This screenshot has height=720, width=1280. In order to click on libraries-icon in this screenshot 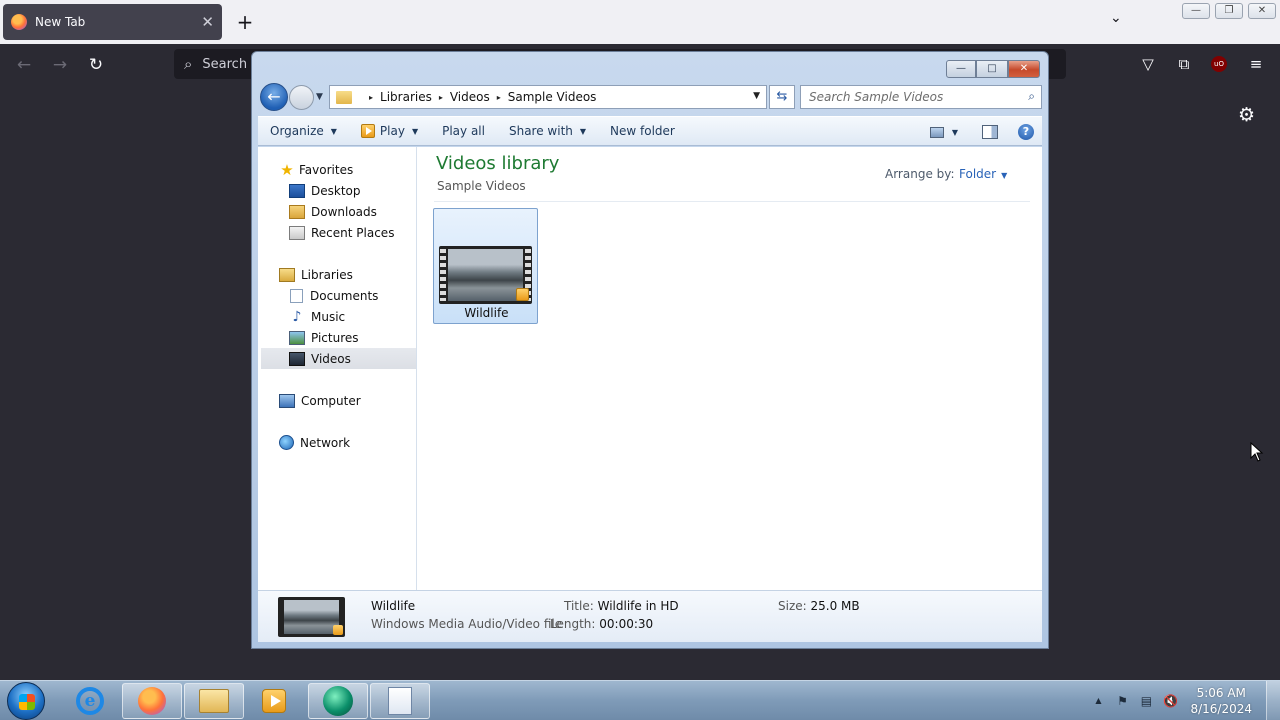, I will do `click(287, 274)`.